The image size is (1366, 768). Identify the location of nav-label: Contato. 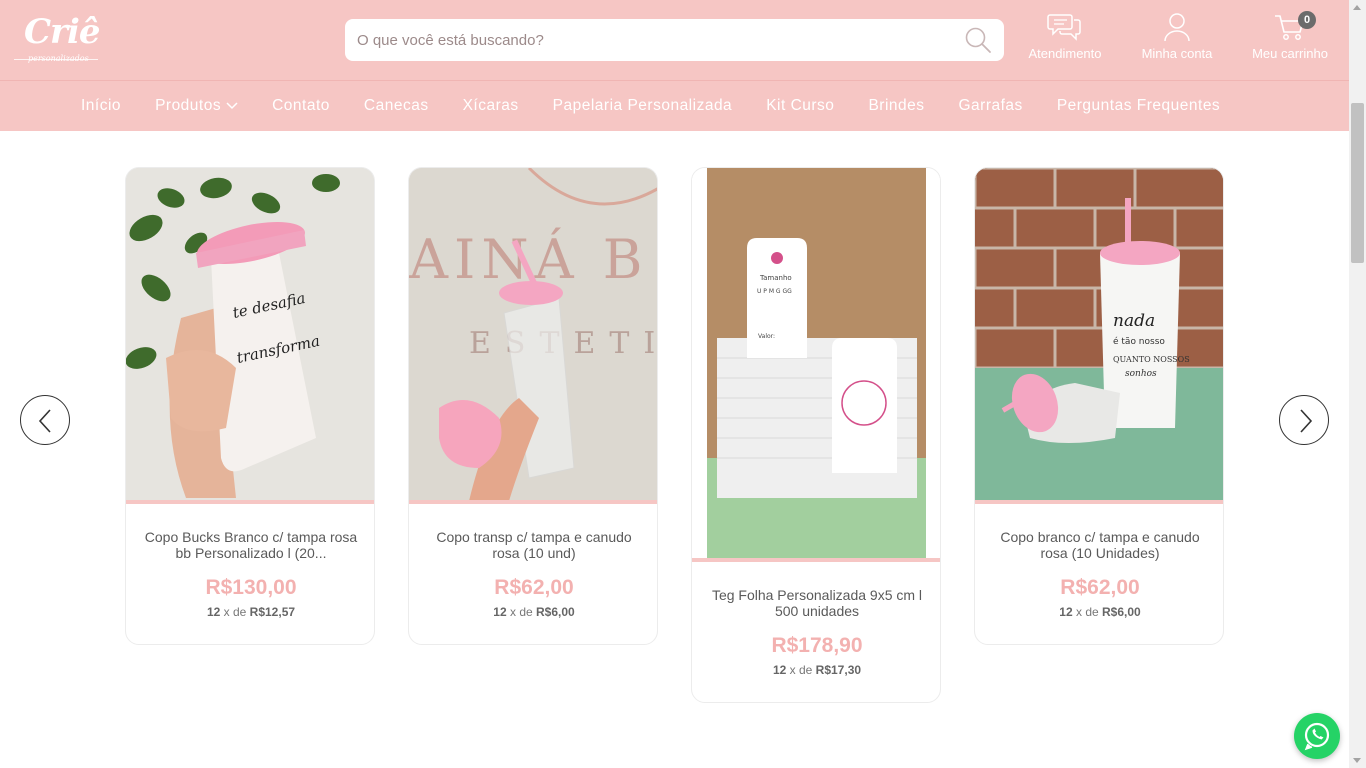
(301, 105).